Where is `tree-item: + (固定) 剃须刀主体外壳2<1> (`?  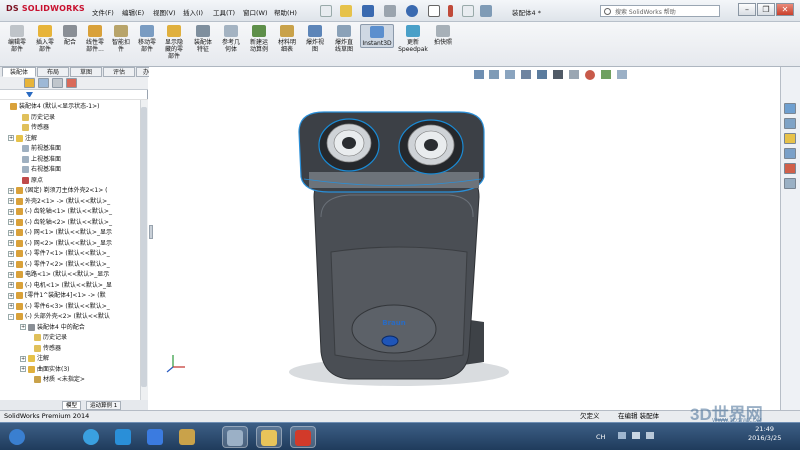
tree-item: + (固定) 剃须刀主体外壳2<1> ( is located at coordinates (73, 191).